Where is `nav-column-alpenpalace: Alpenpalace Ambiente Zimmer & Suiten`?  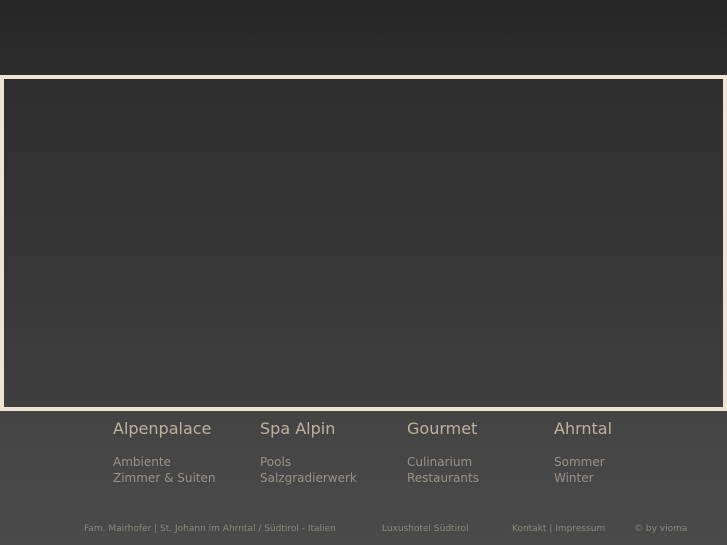 nav-column-alpenpalace: Alpenpalace Ambiente Zimmer & Suiten is located at coordinates (183, 453).